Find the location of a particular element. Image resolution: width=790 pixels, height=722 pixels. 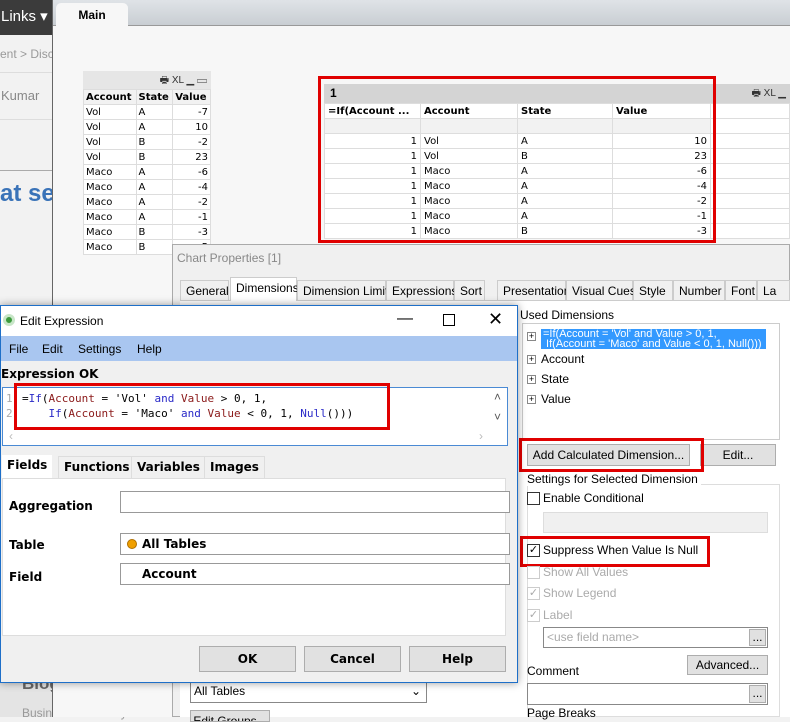

enable-conditional-checkbox: Enable Conditional is located at coordinates (585, 498).